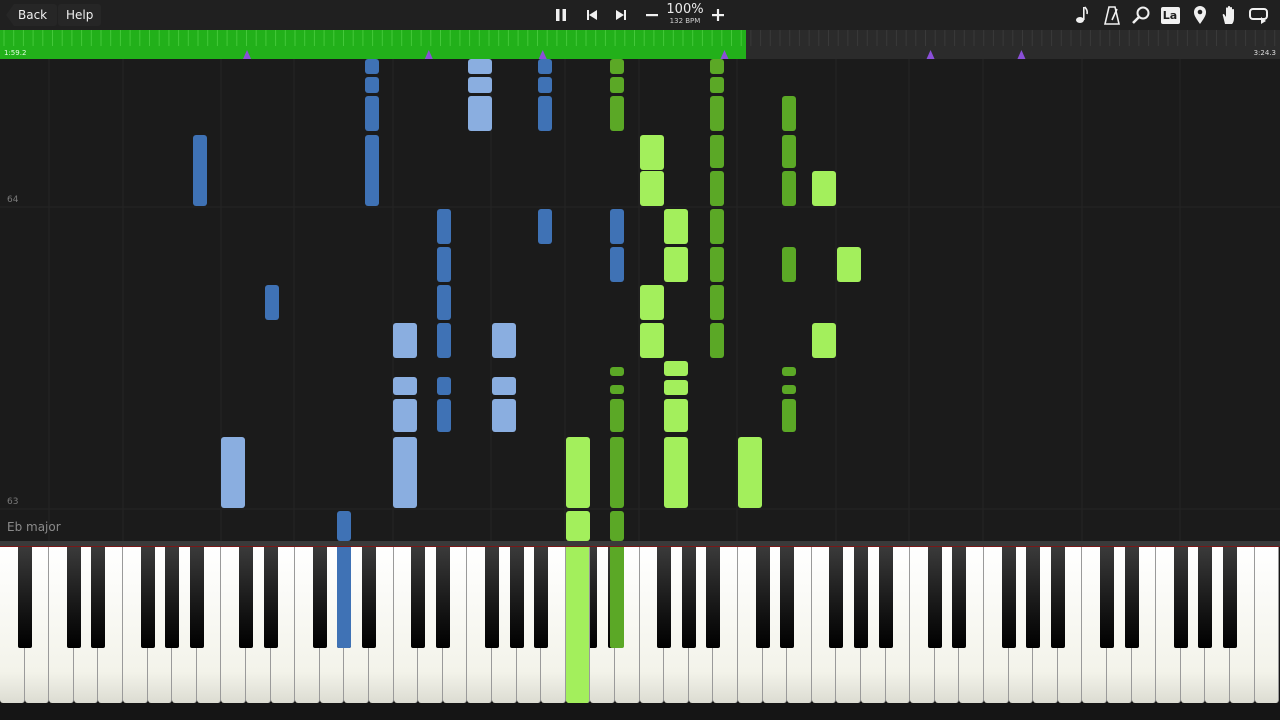 Image resolution: width=1280 pixels, height=720 pixels. I want to click on help-button: Help, so click(80, 15).